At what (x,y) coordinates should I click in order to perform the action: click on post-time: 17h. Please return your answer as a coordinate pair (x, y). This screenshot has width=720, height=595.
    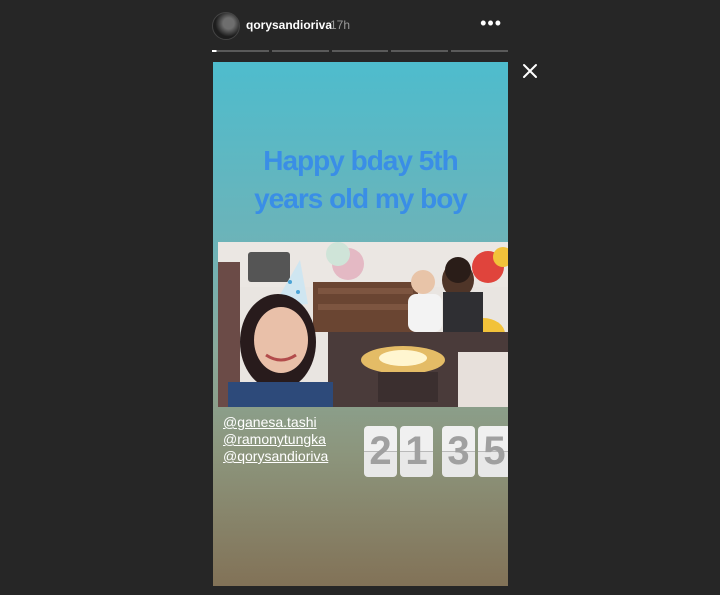
    Looking at the image, I should click on (340, 25).